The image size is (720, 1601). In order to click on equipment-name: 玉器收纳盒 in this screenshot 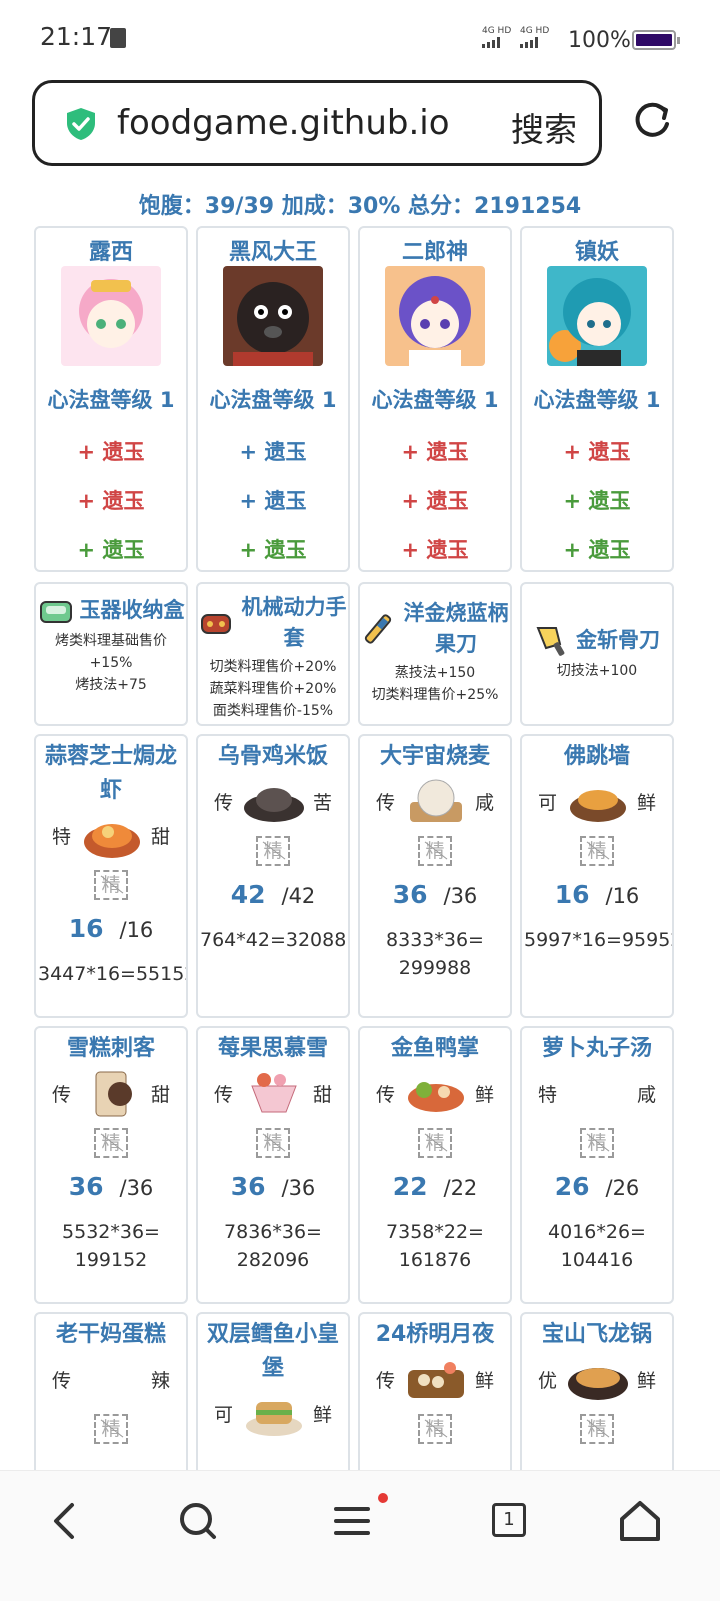, I will do `click(132, 609)`.